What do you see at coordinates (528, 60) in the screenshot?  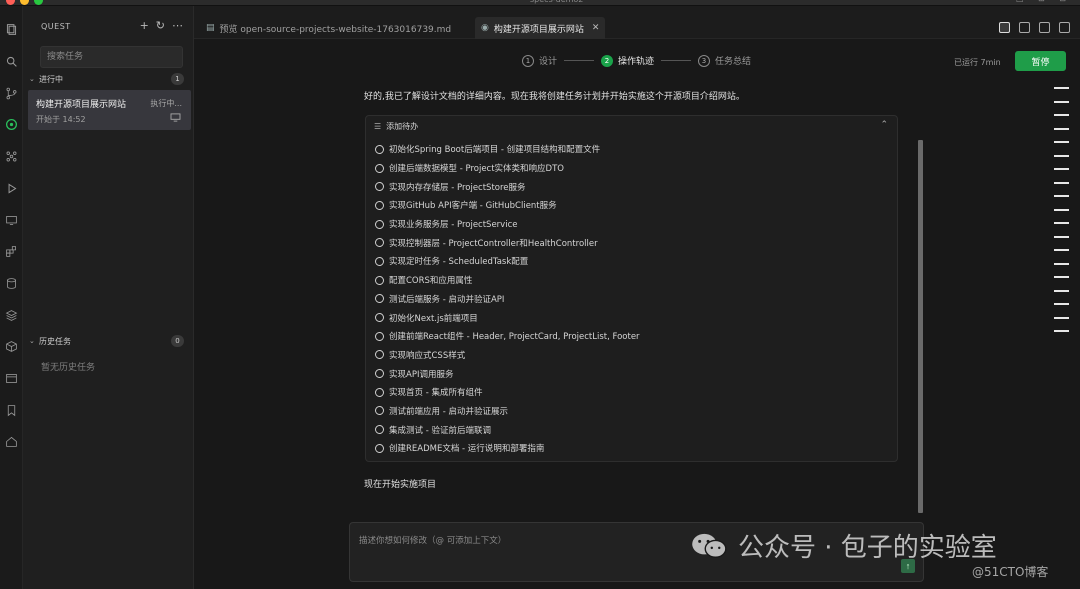 I see `step-number: 1` at bounding box center [528, 60].